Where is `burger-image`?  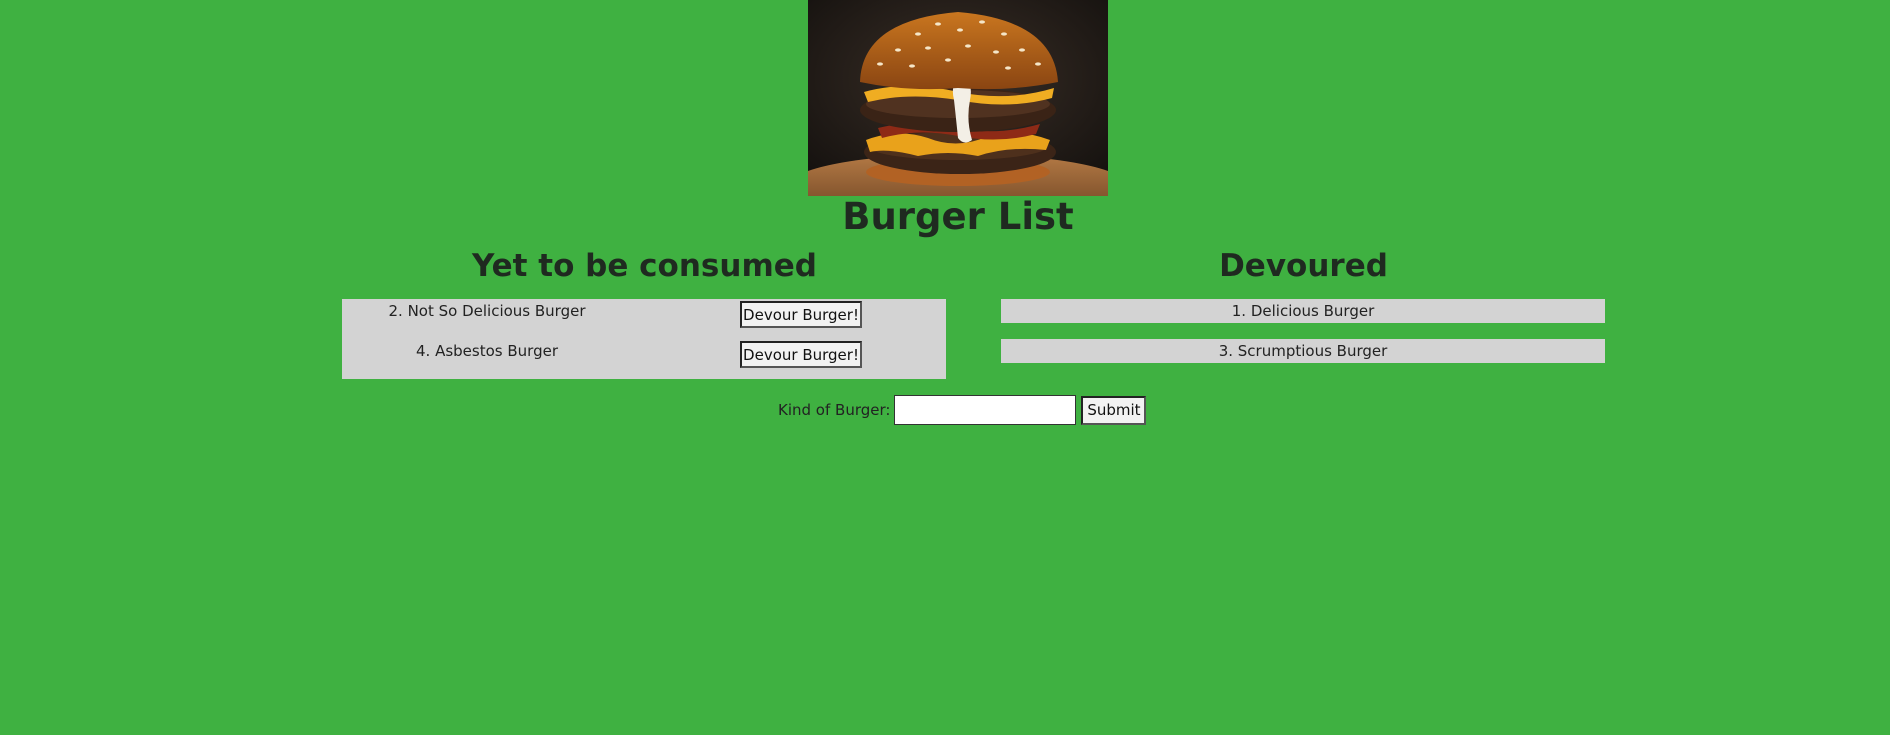 burger-image is located at coordinates (958, 98).